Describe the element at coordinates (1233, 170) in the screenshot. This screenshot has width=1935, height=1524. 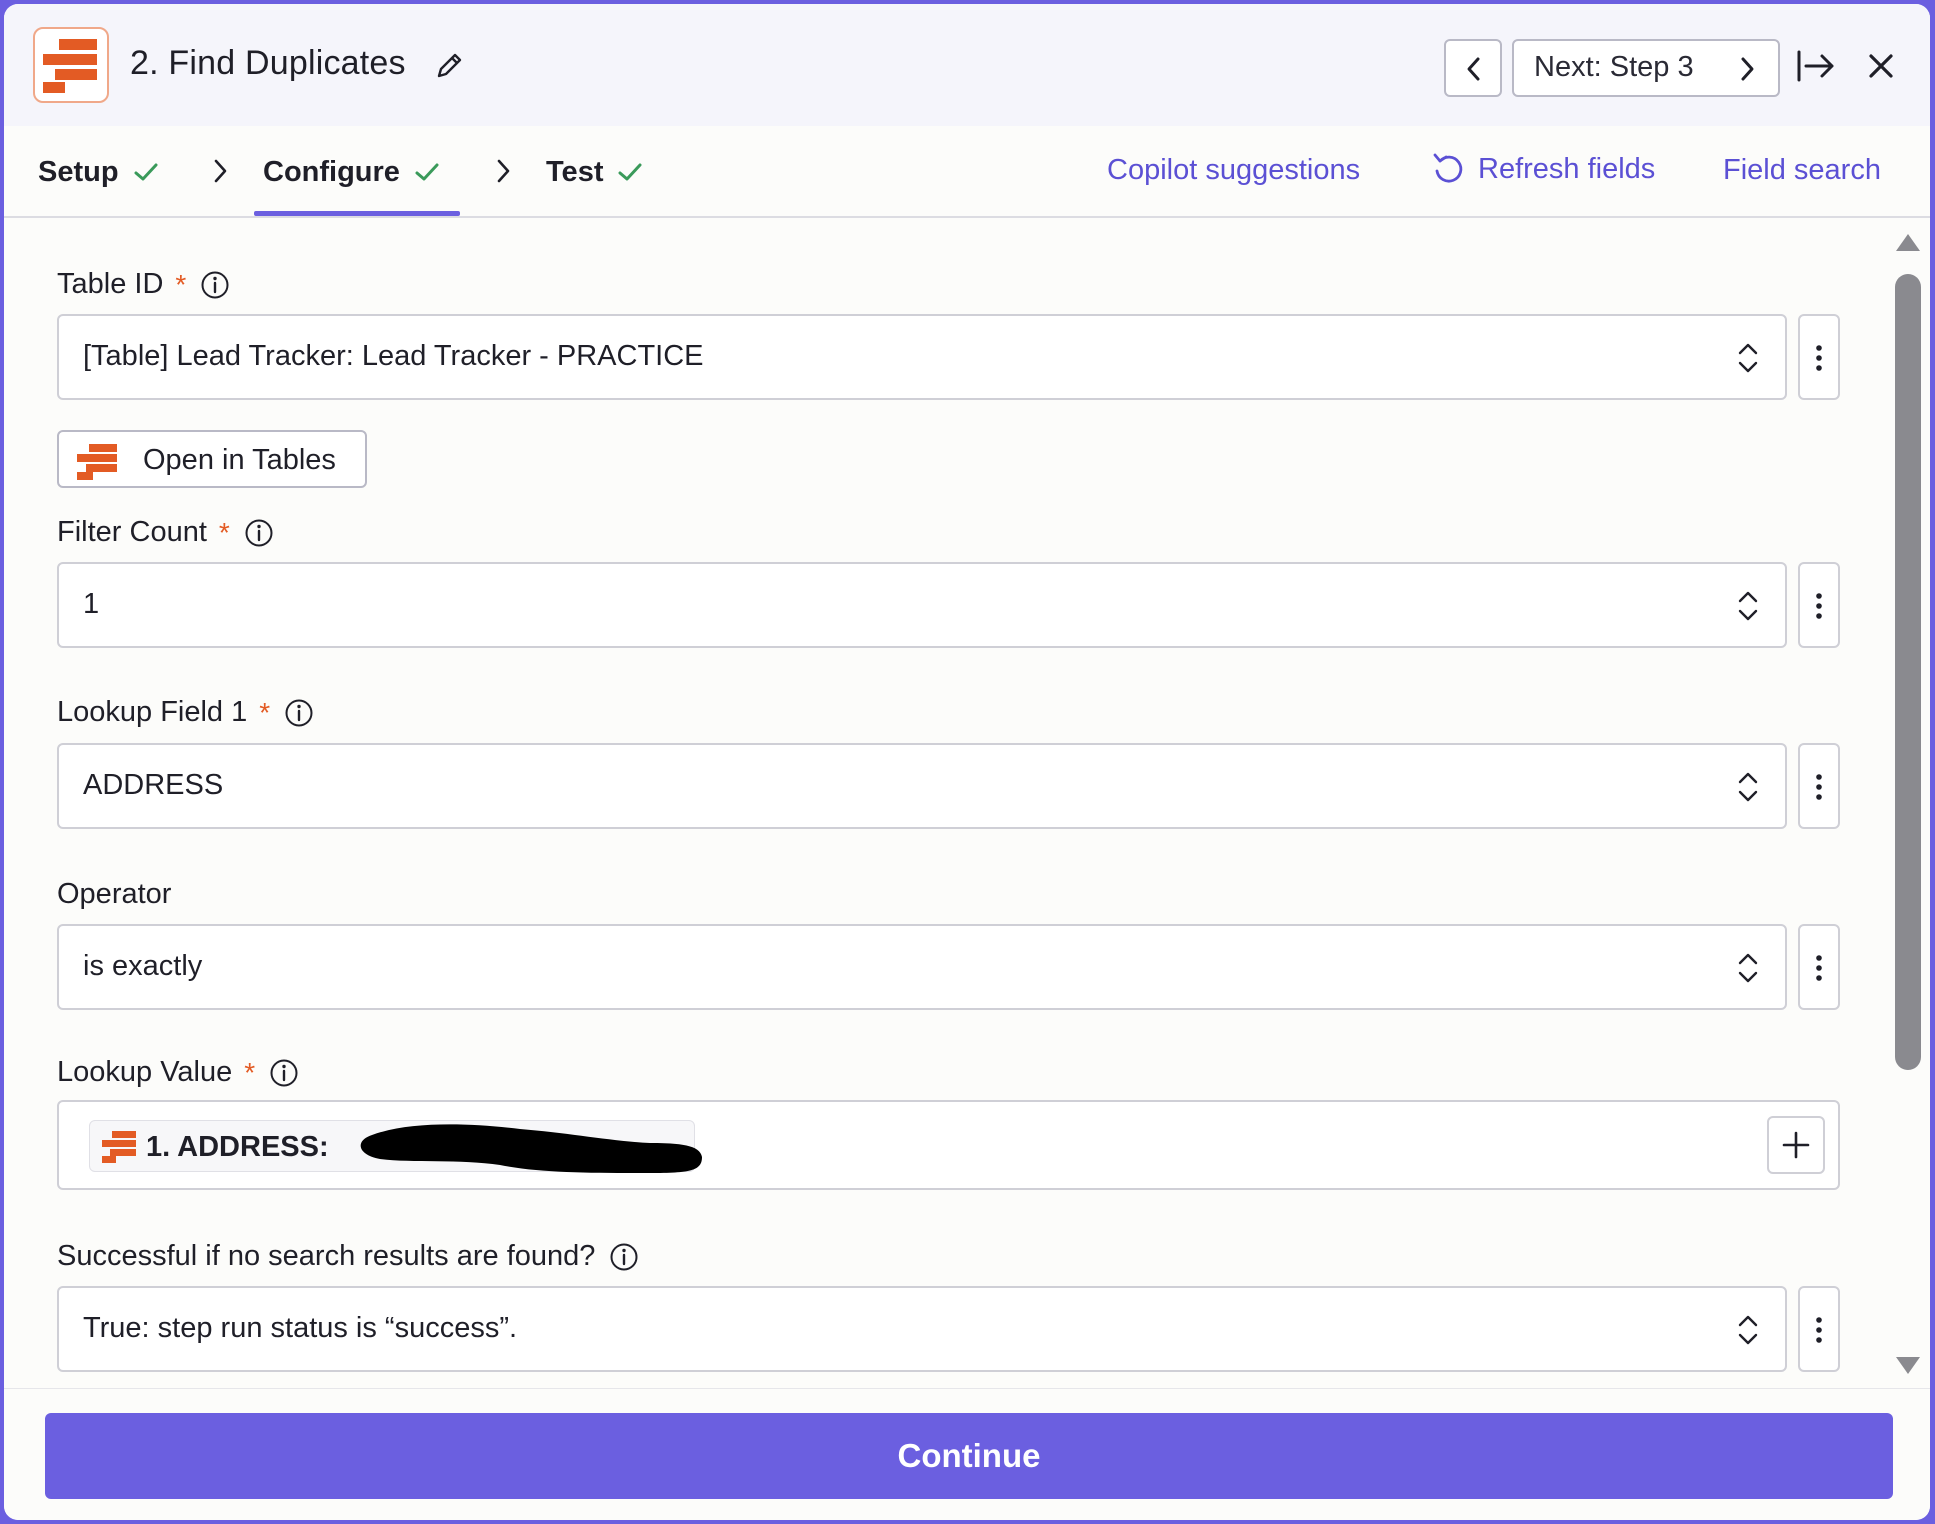
I see `copilot-suggestions-link: Copilot suggestions` at that location.